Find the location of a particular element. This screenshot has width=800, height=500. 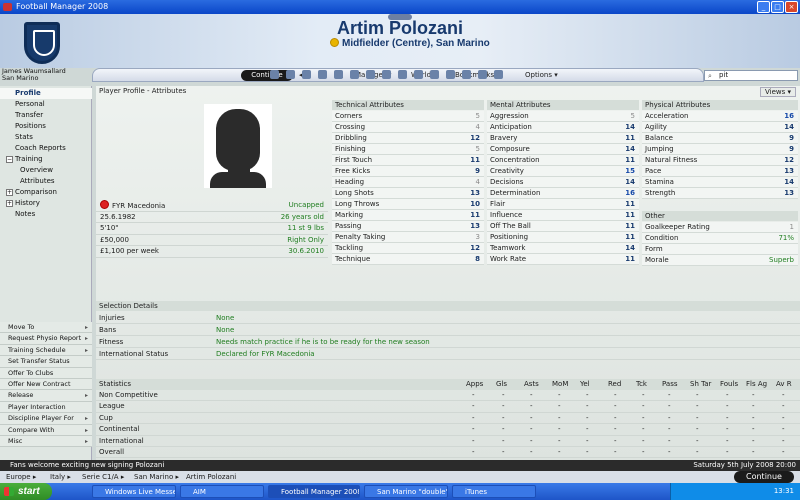

action-offer-new-contract: Offer New Contract is located at coordinates (46, 384).